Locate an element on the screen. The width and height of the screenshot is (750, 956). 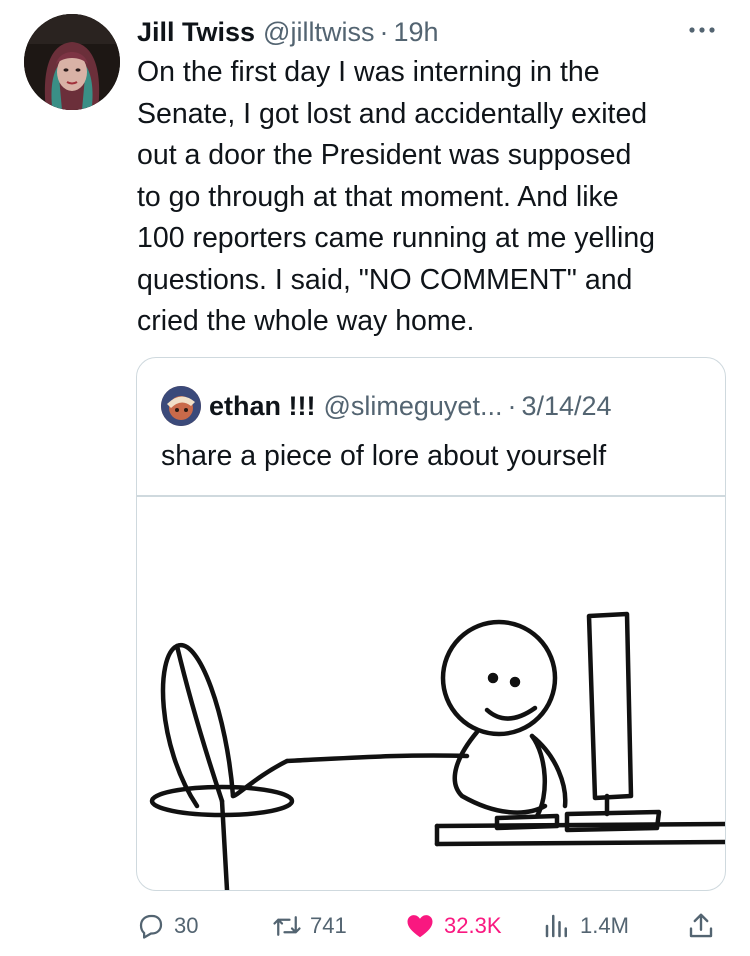
repost-count: 741 is located at coordinates (328, 925).